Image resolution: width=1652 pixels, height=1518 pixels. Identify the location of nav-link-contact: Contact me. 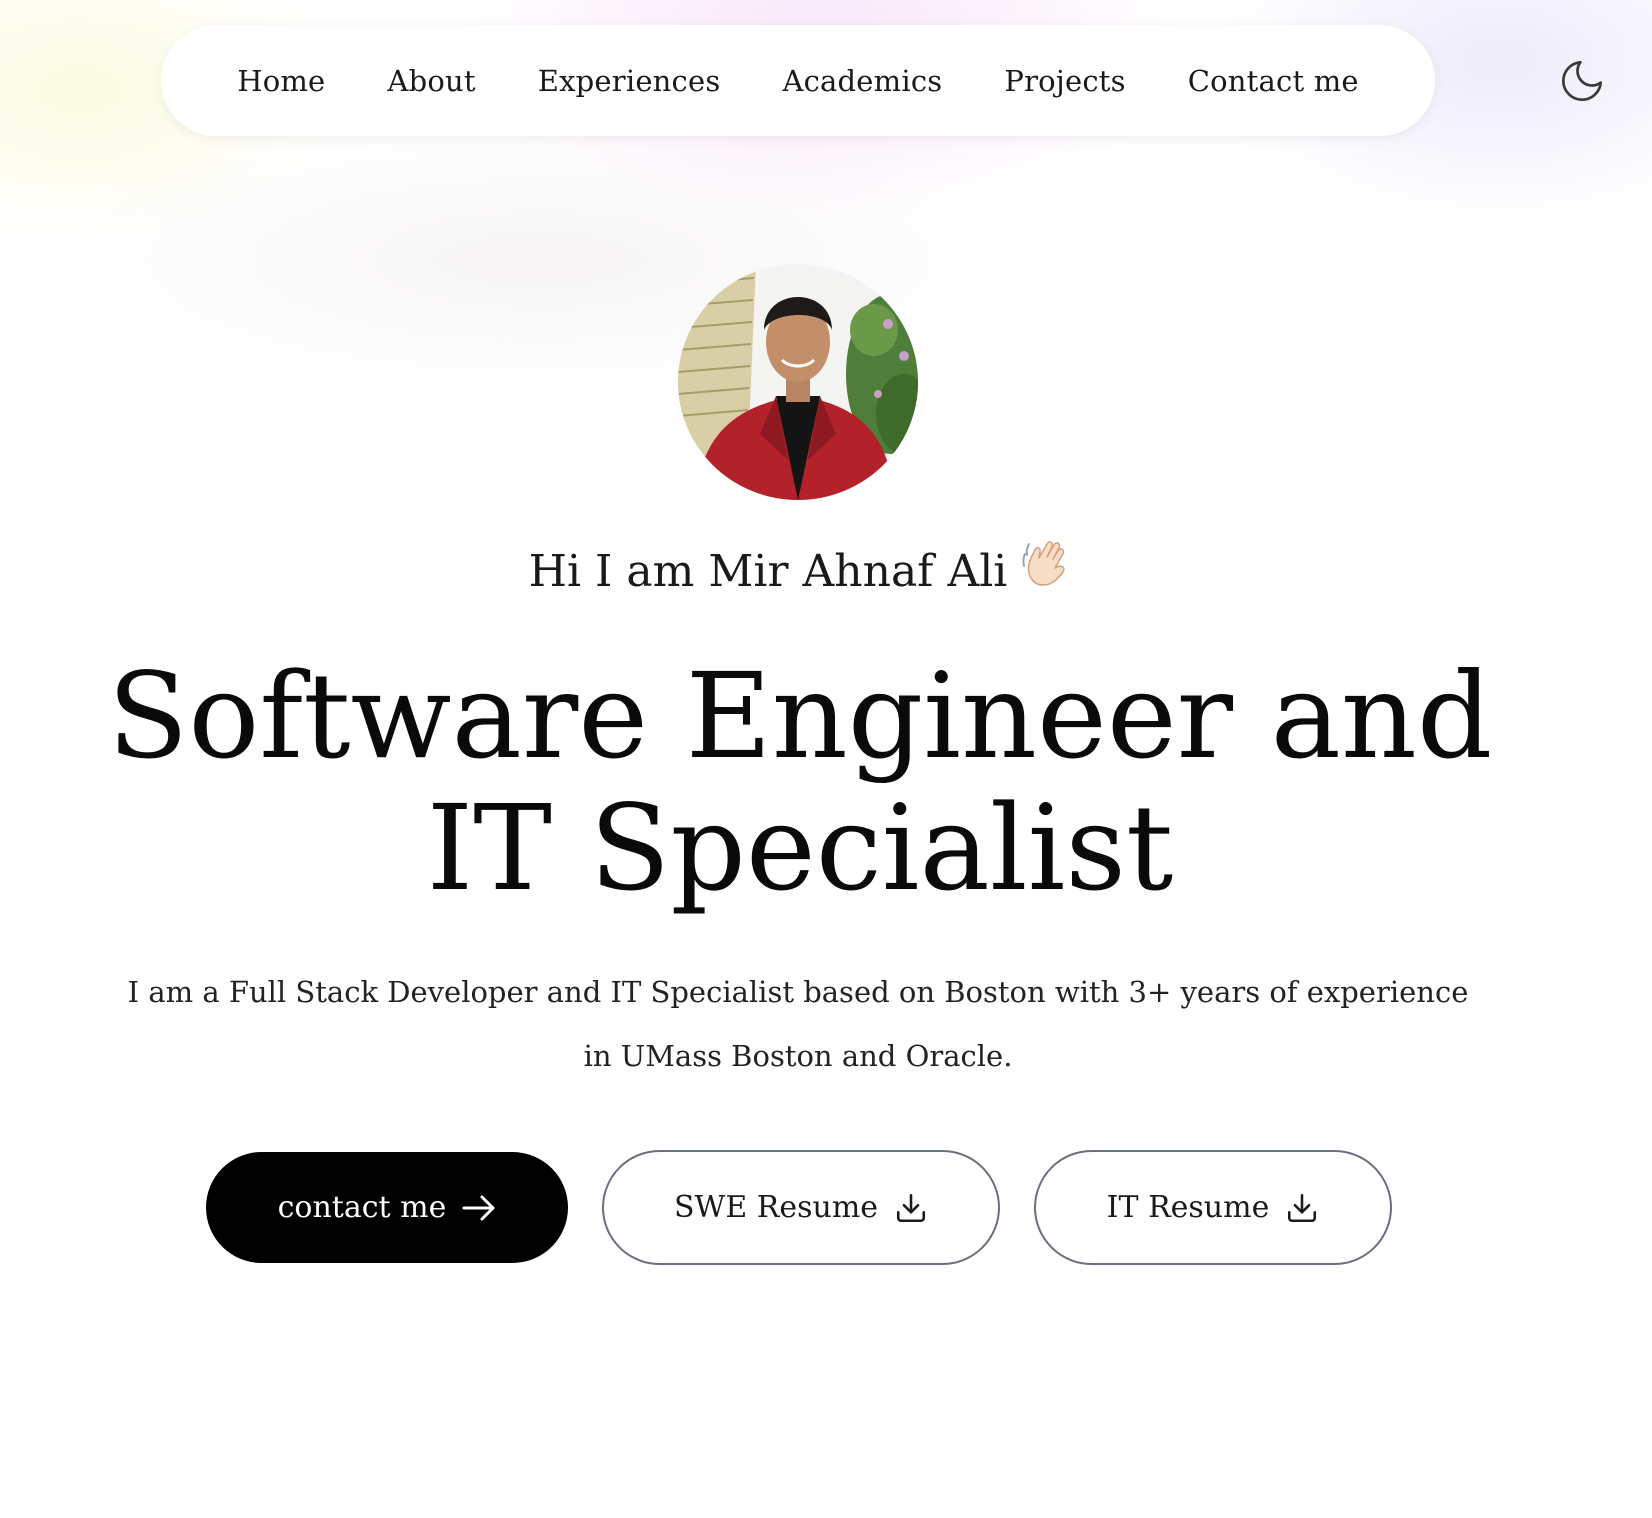
(1273, 81).